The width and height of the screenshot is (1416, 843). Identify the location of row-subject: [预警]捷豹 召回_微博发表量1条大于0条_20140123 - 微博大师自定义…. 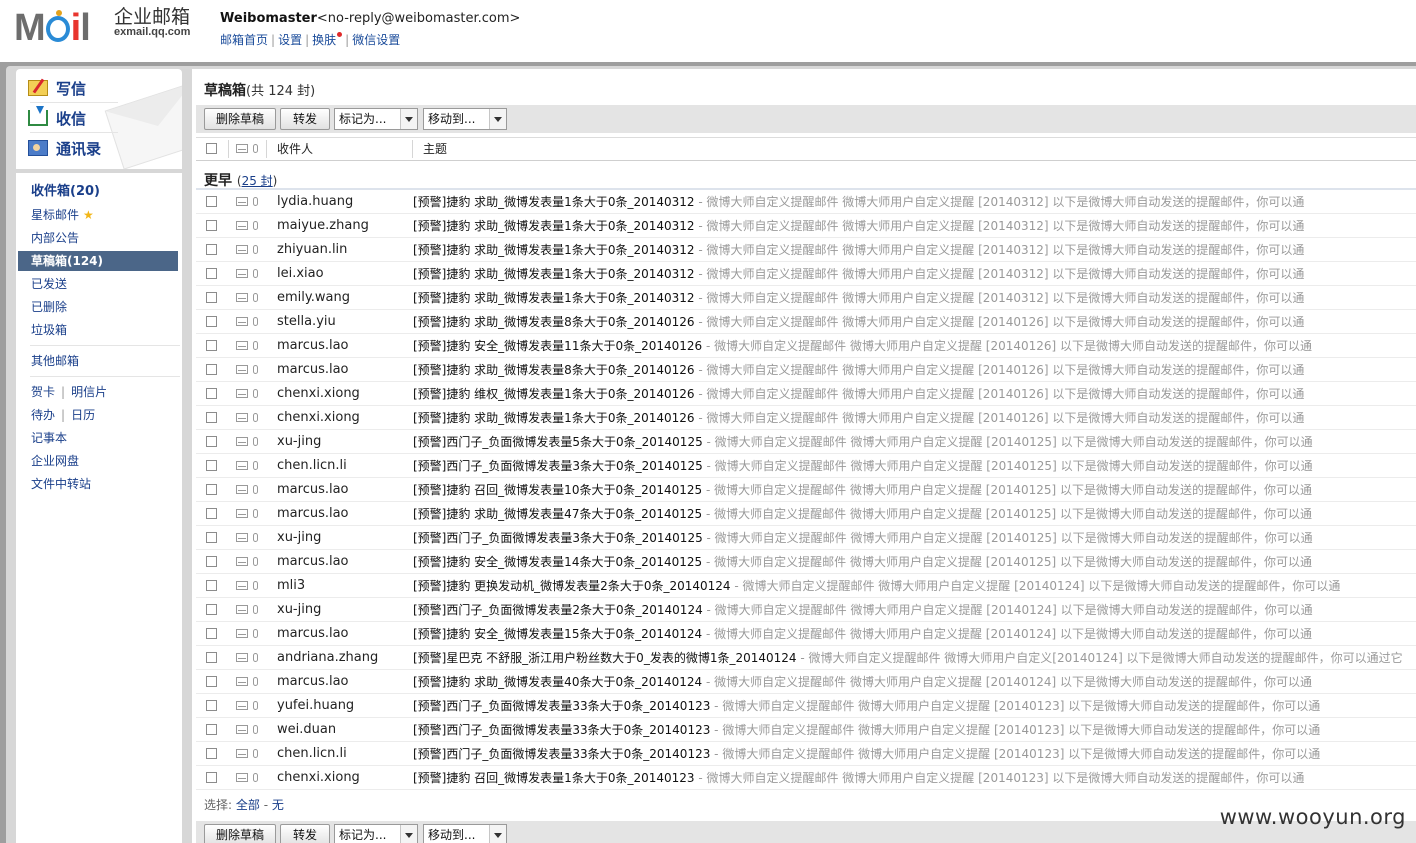
(914, 778).